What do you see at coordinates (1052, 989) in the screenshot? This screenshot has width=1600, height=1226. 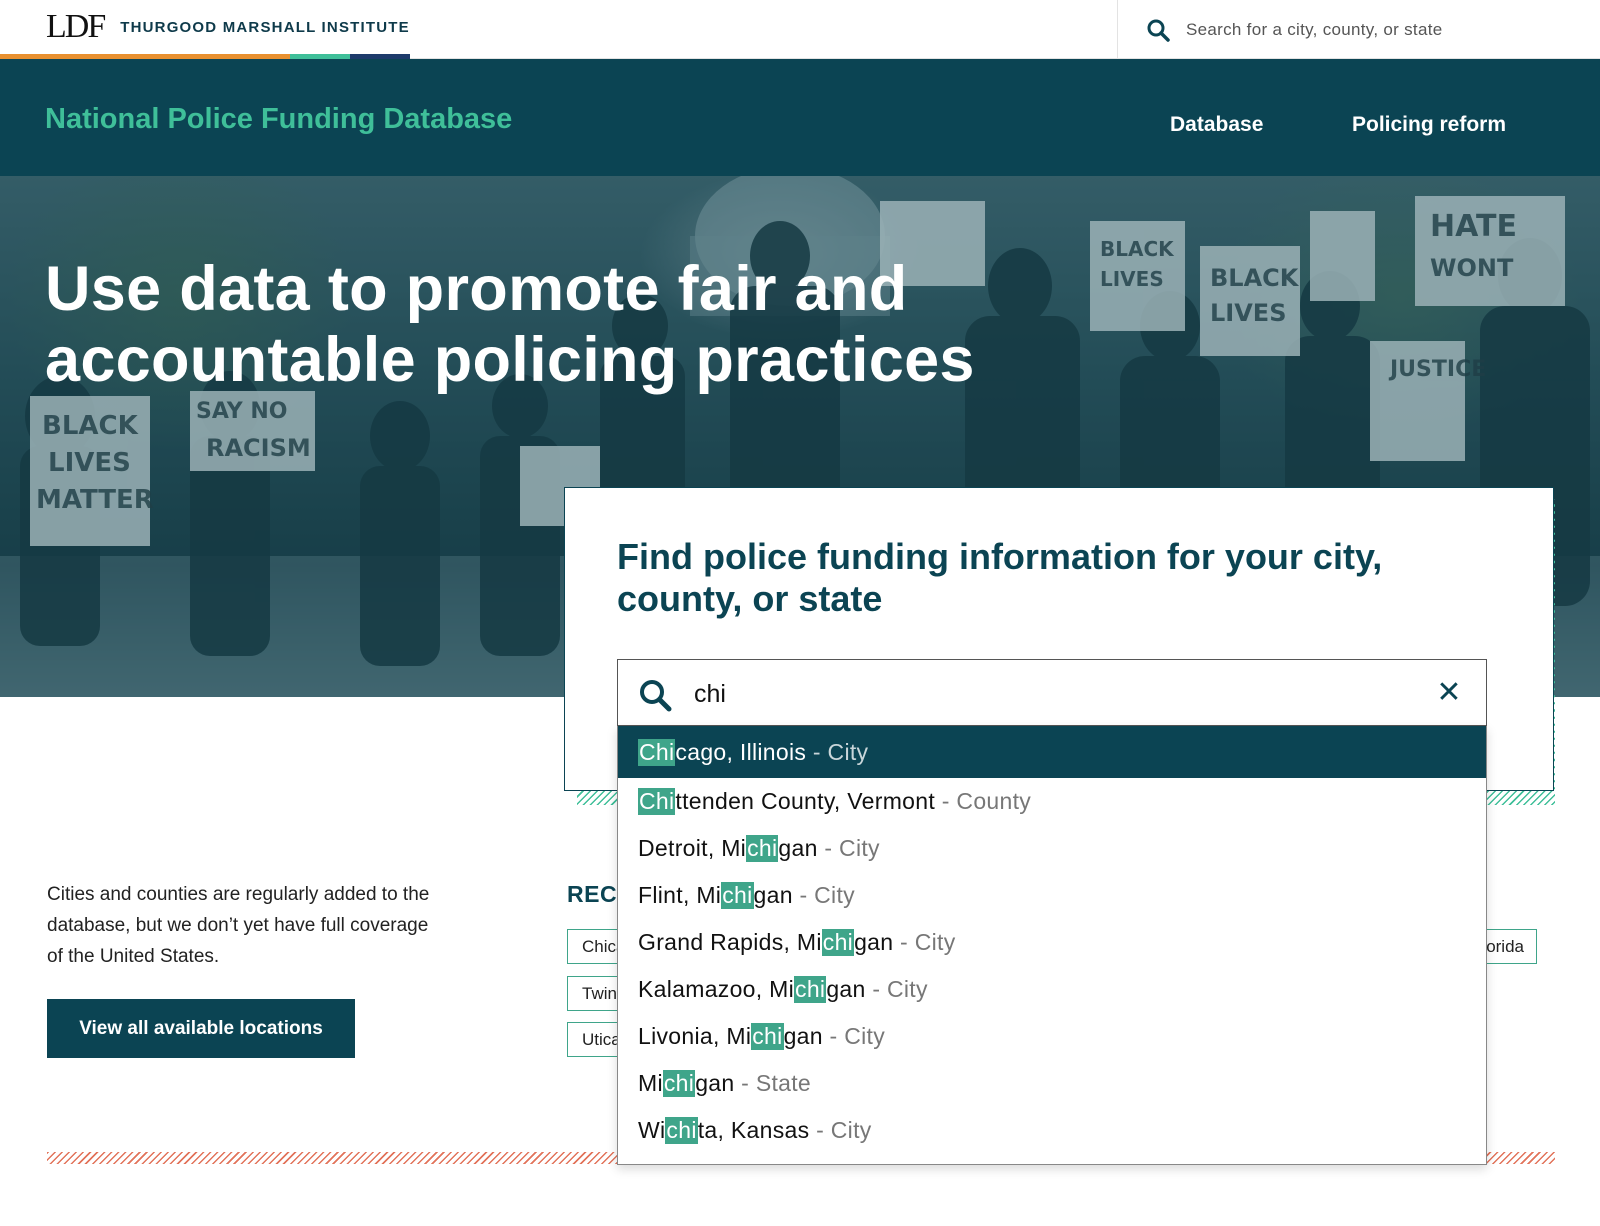 I see `search-result-option: Kalamazoo, Mi chi gan - City` at bounding box center [1052, 989].